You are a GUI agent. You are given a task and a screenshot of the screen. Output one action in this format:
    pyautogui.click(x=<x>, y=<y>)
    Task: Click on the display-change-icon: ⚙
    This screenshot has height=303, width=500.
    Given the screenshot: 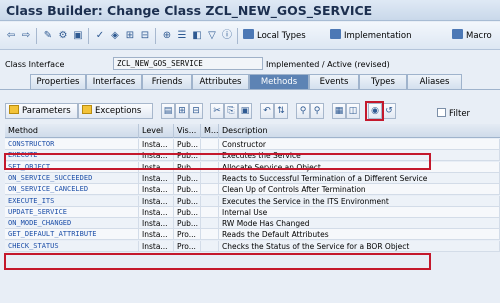 What is the action you would take?
    pyautogui.click(x=63, y=36)
    